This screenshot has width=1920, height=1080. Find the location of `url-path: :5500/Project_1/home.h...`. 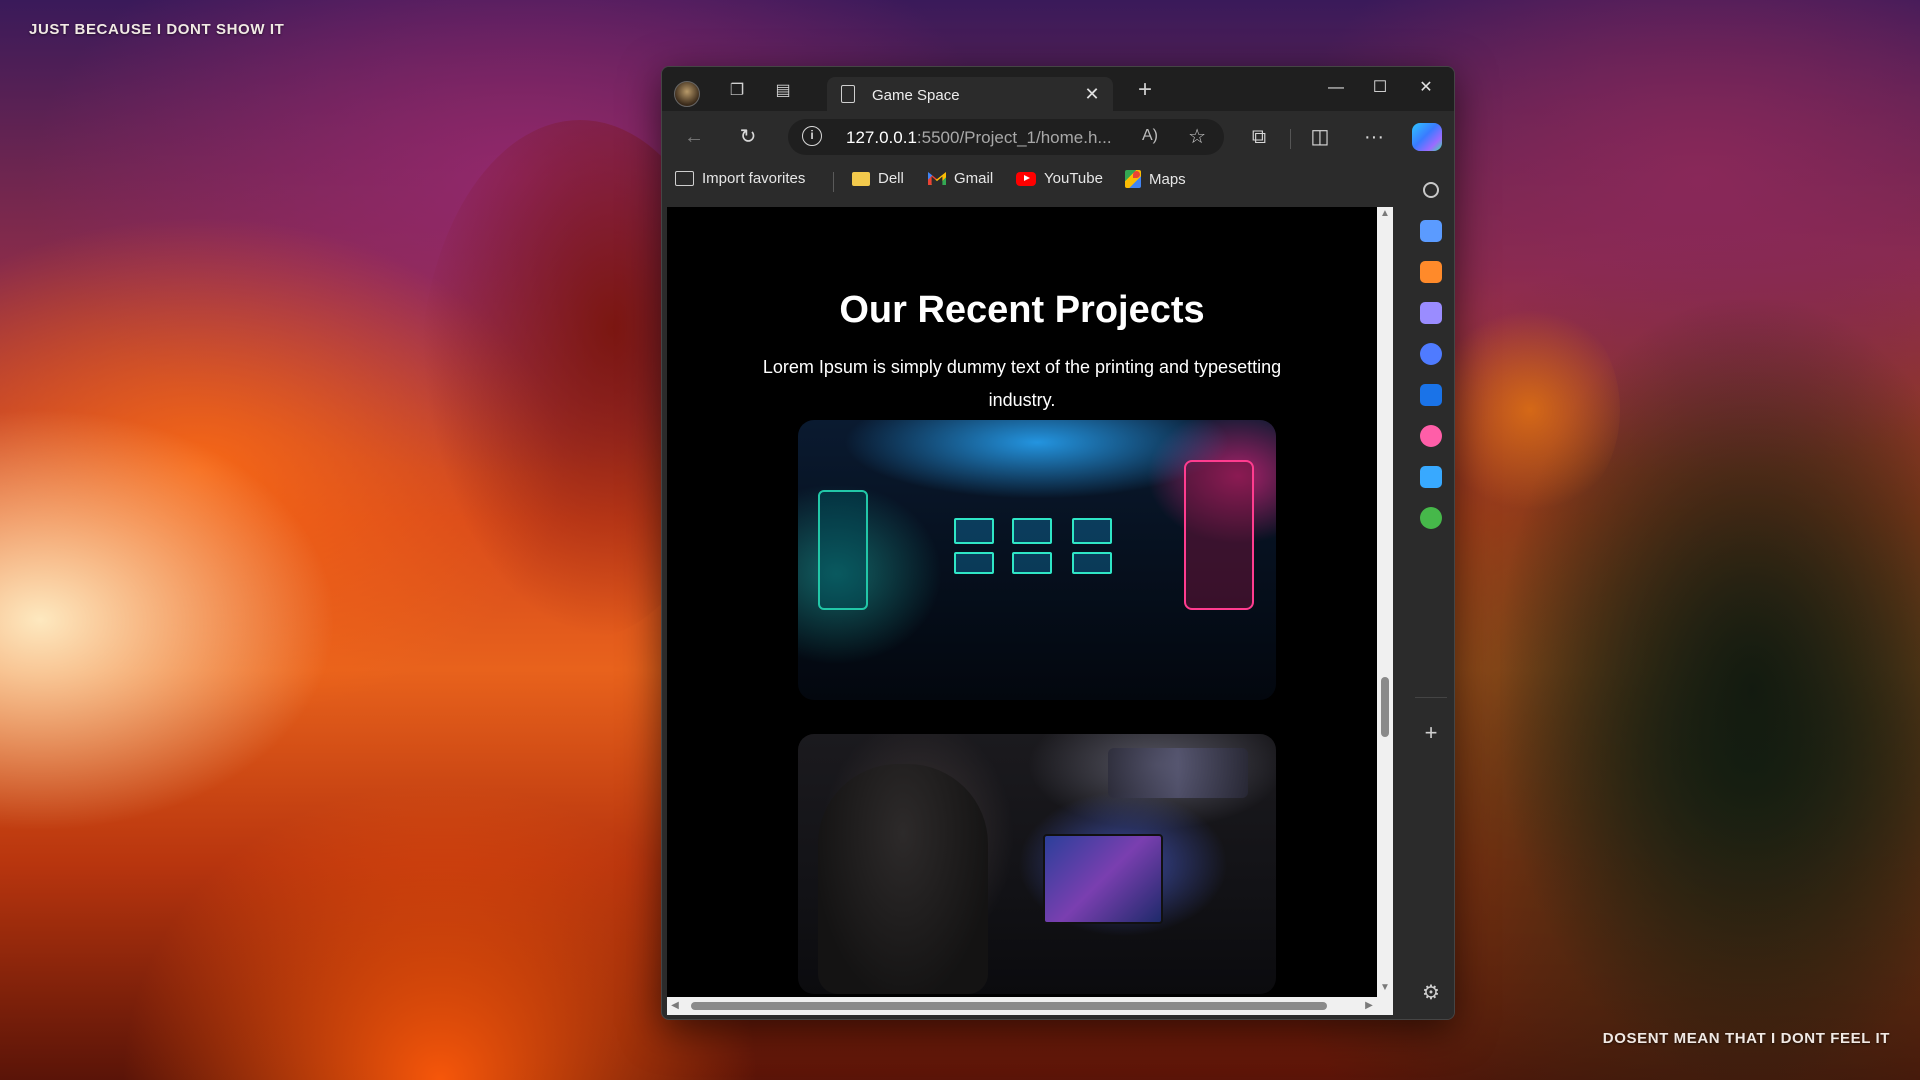

url-path: :5500/Project_1/home.h... is located at coordinates (1014, 137).